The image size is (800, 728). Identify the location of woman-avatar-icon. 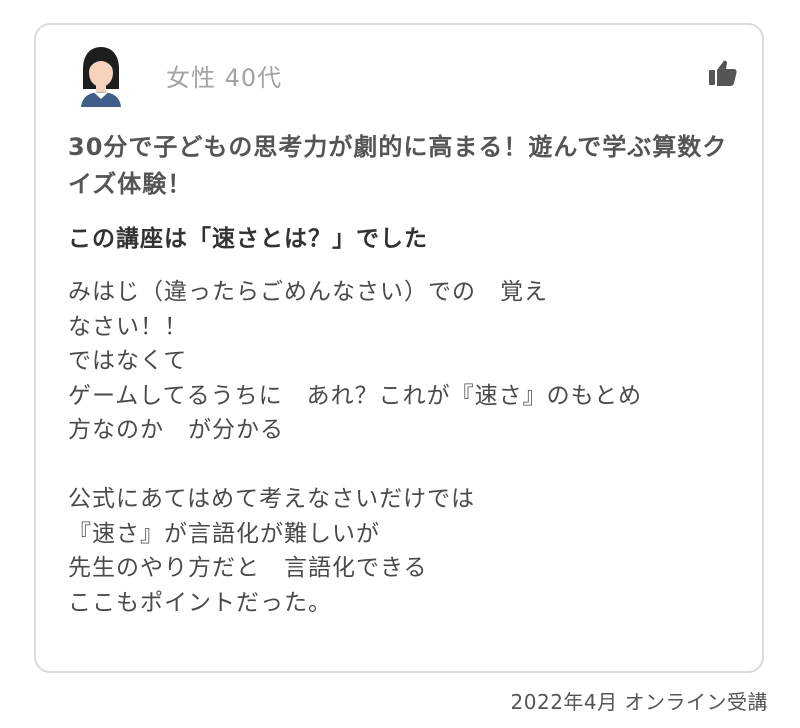
(101, 76).